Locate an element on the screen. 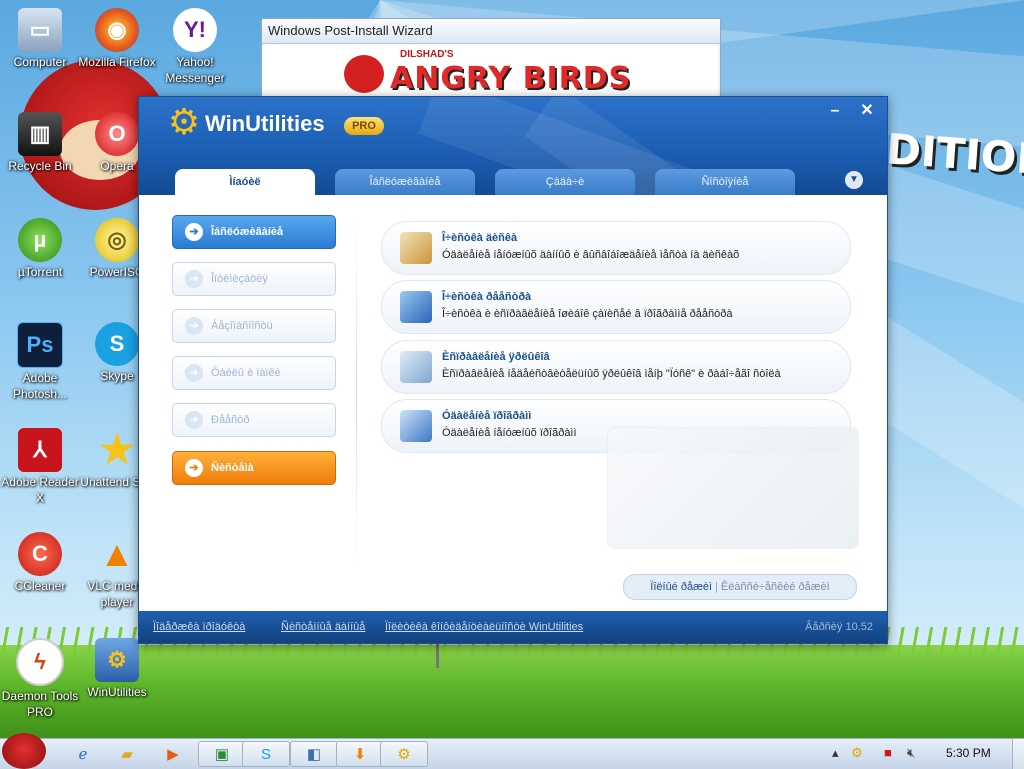 This screenshot has width=1024, height=769. opera-icon: O is located at coordinates (117, 134).